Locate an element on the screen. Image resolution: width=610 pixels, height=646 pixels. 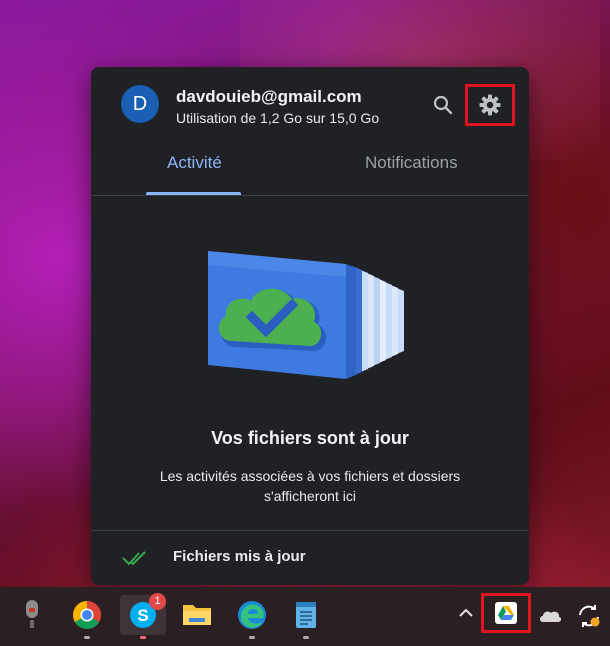
taskbar-app-skype: S 1 is located at coordinates (143, 616).